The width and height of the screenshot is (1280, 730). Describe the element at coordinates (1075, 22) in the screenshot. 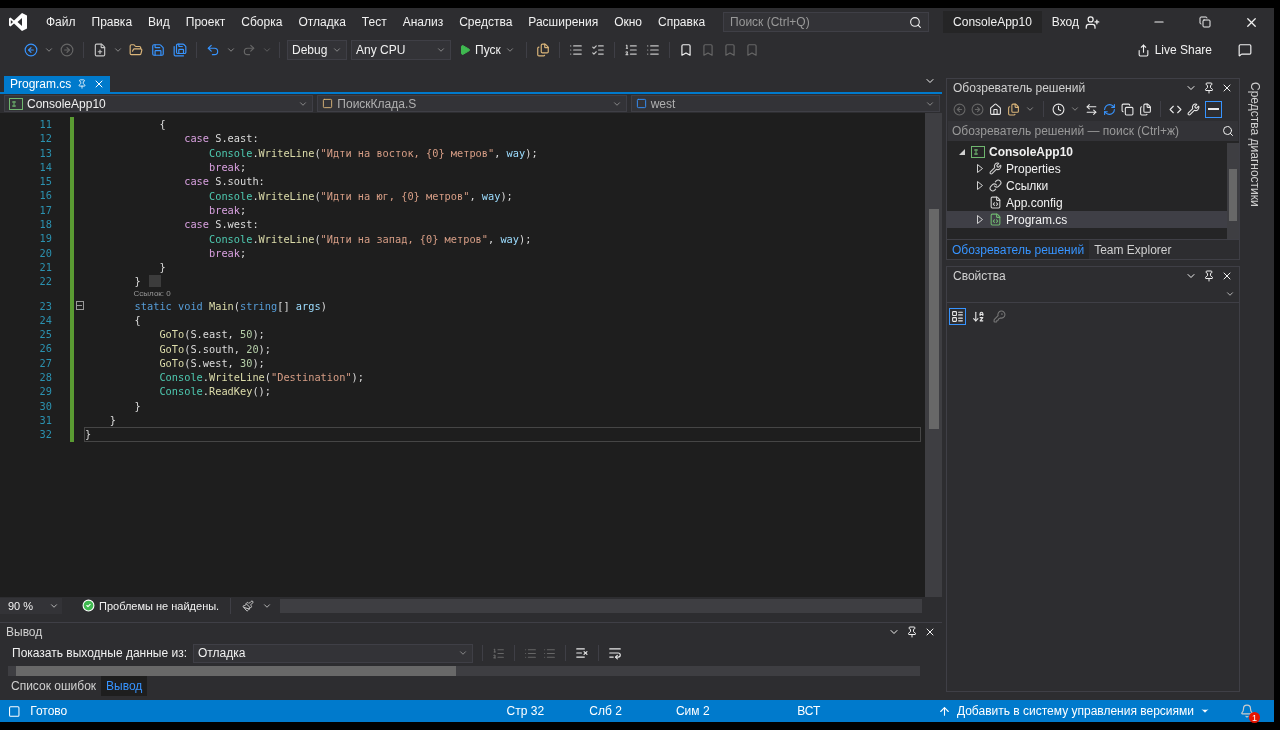

I see `sign-in-button: Вход` at that location.